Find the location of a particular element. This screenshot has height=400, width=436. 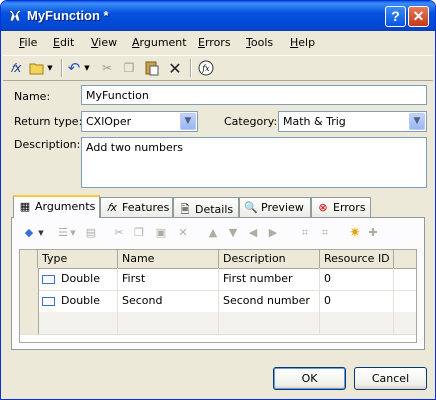

name-field: MyFunction is located at coordinates (254, 95).